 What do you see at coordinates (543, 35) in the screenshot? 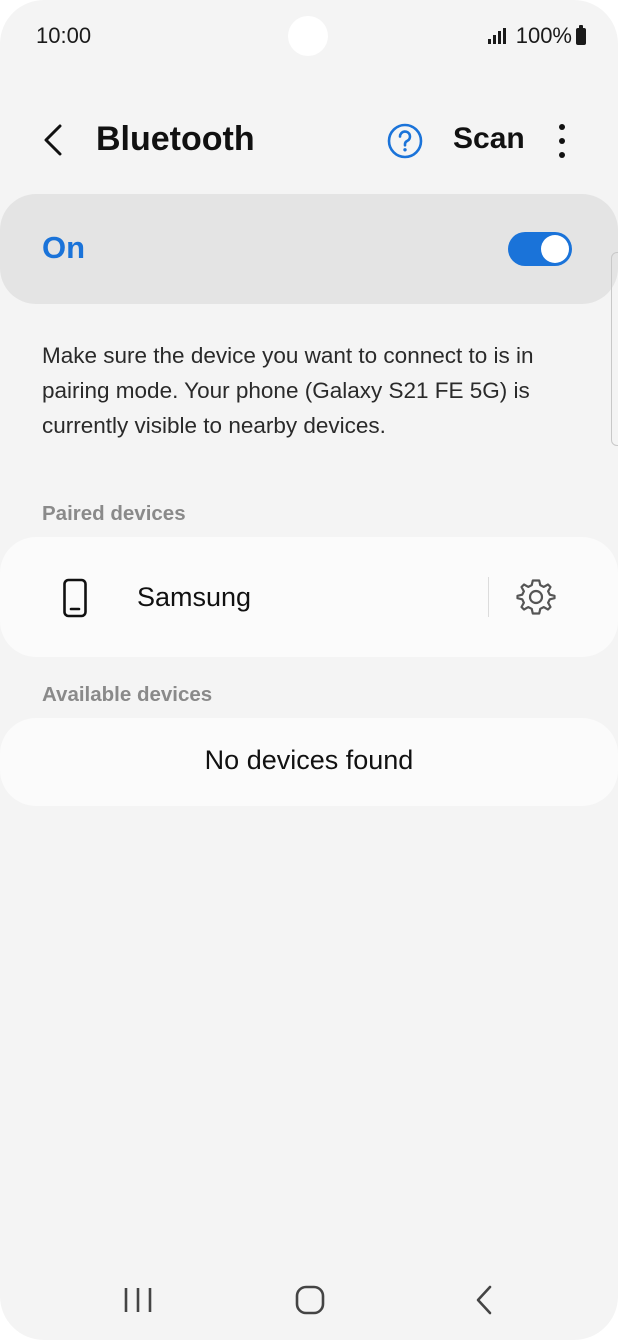
I see `battery-percentage: 100%` at bounding box center [543, 35].